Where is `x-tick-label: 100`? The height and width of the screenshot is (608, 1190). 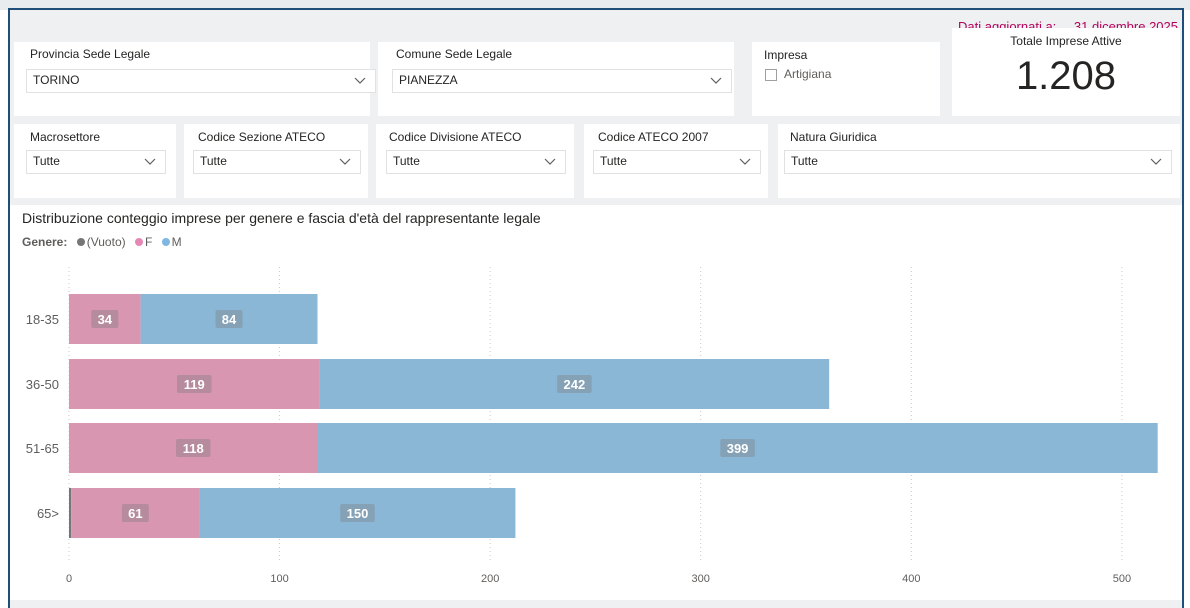
x-tick-label: 100 is located at coordinates (279, 579).